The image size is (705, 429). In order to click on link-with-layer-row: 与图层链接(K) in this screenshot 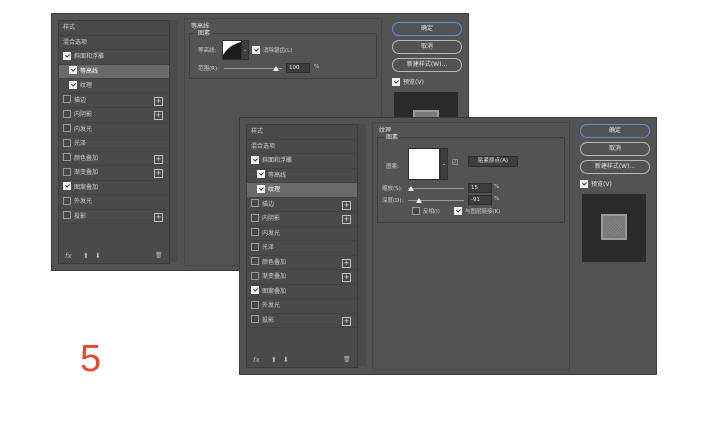, I will do `click(477, 211)`.